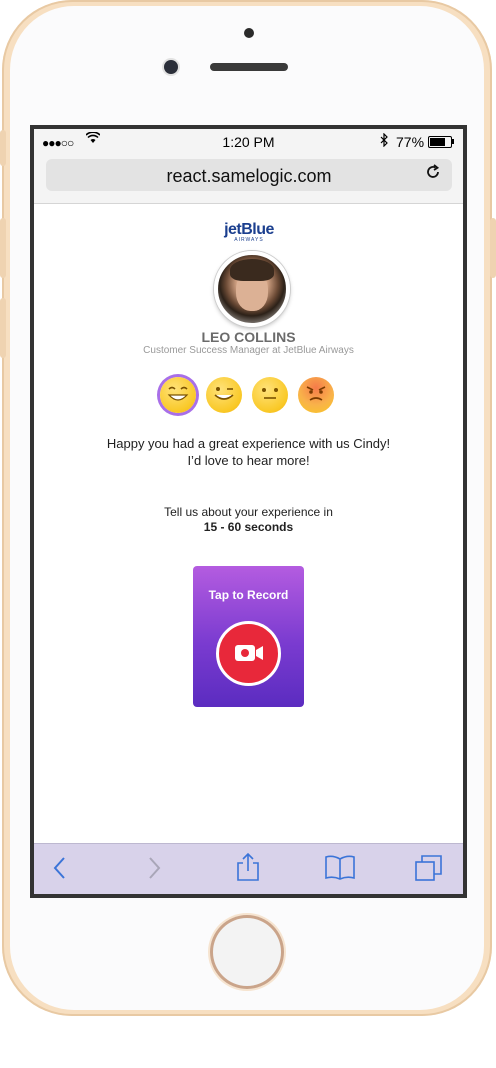  What do you see at coordinates (249, 232) in the screenshot?
I see `jetblue-logo: jetBlue AIRWAYS` at bounding box center [249, 232].